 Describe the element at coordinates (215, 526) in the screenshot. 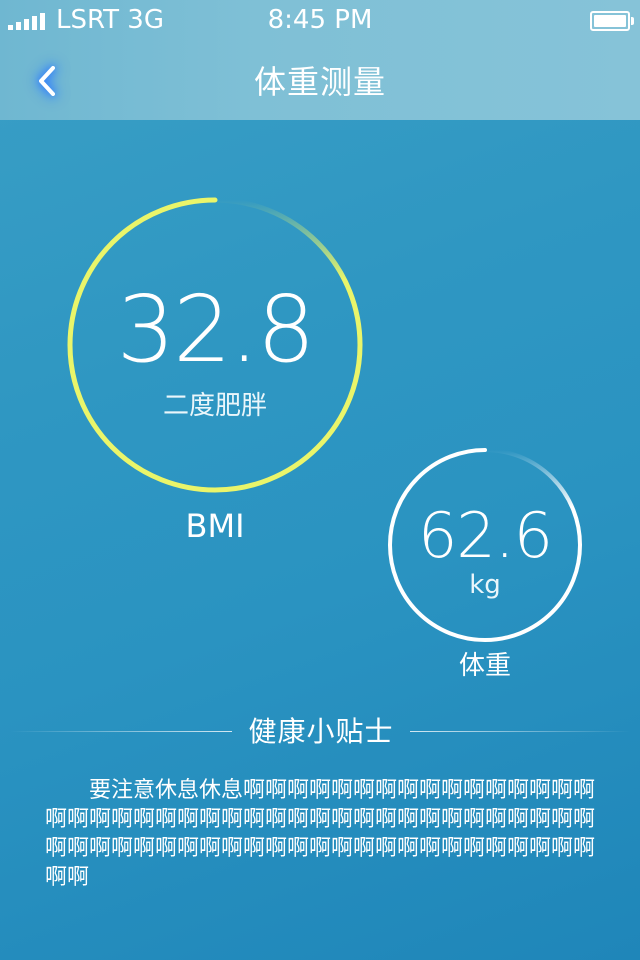

I see `bmi-label: BMI` at that location.